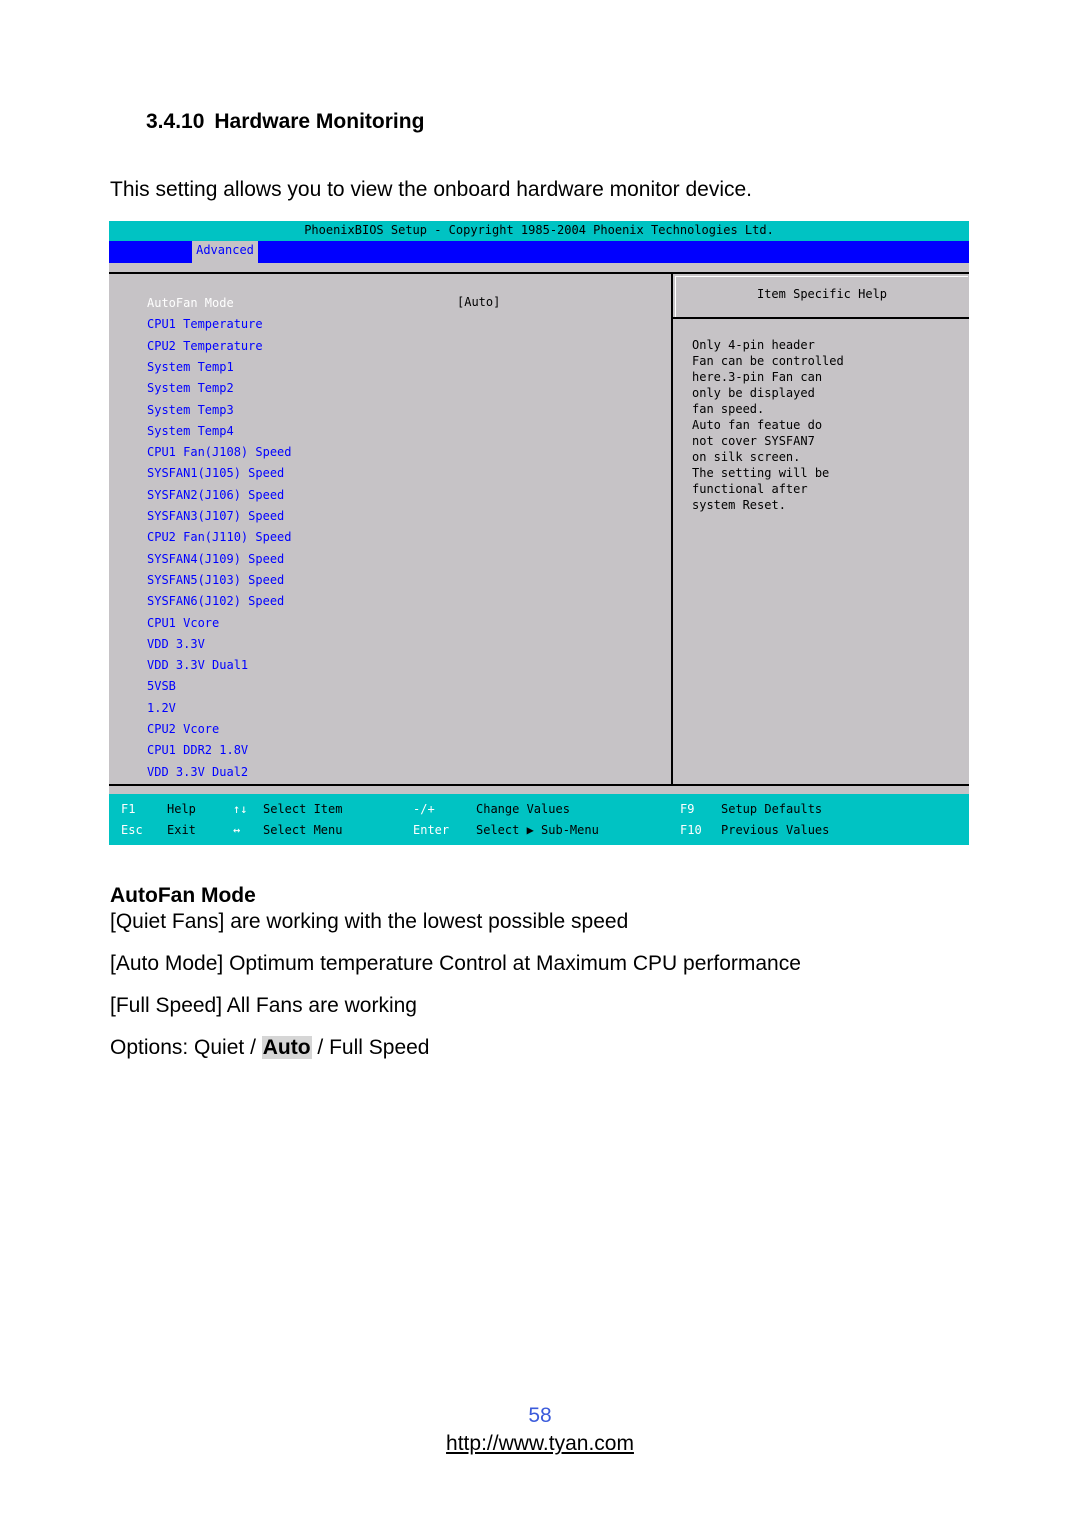 This screenshot has width=1080, height=1529. What do you see at coordinates (197, 772) in the screenshot?
I see `bios-item: VDD 3.3V Dual2` at bounding box center [197, 772].